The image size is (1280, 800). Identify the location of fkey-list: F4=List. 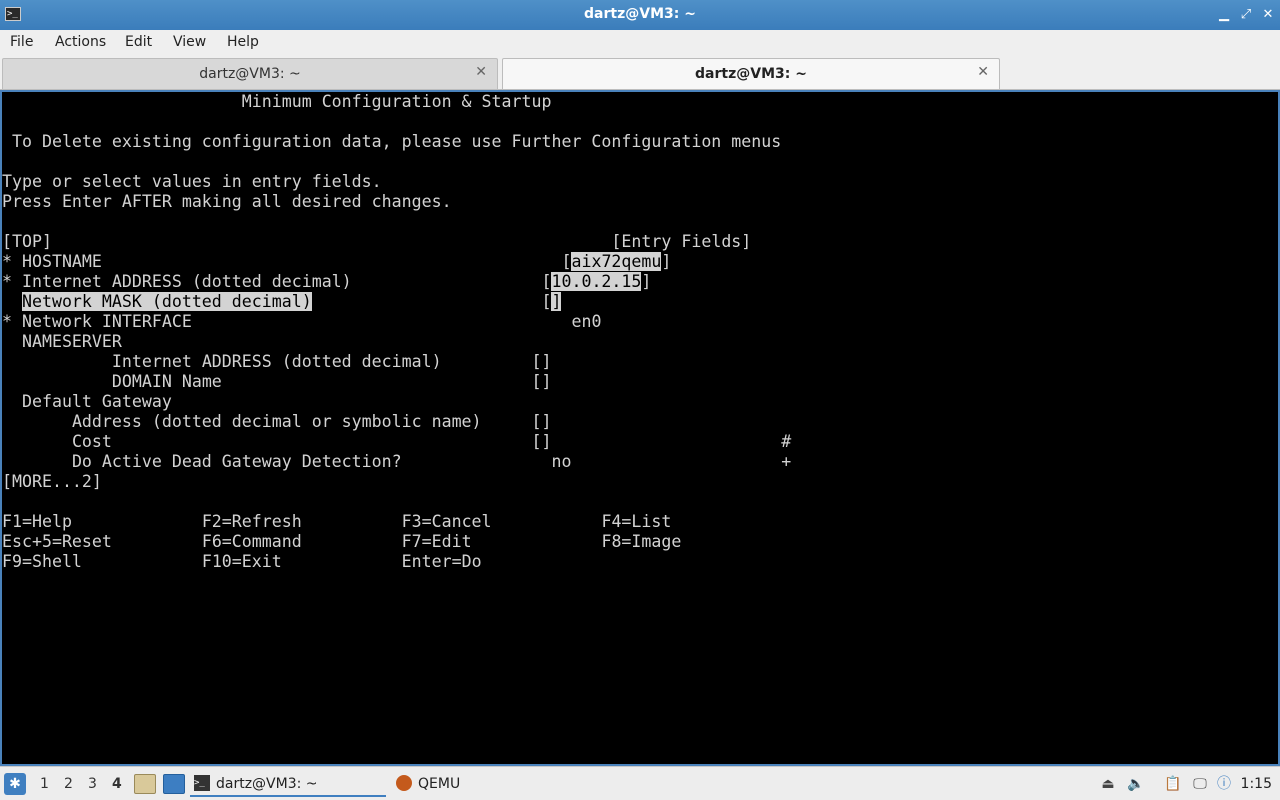
(636, 521).